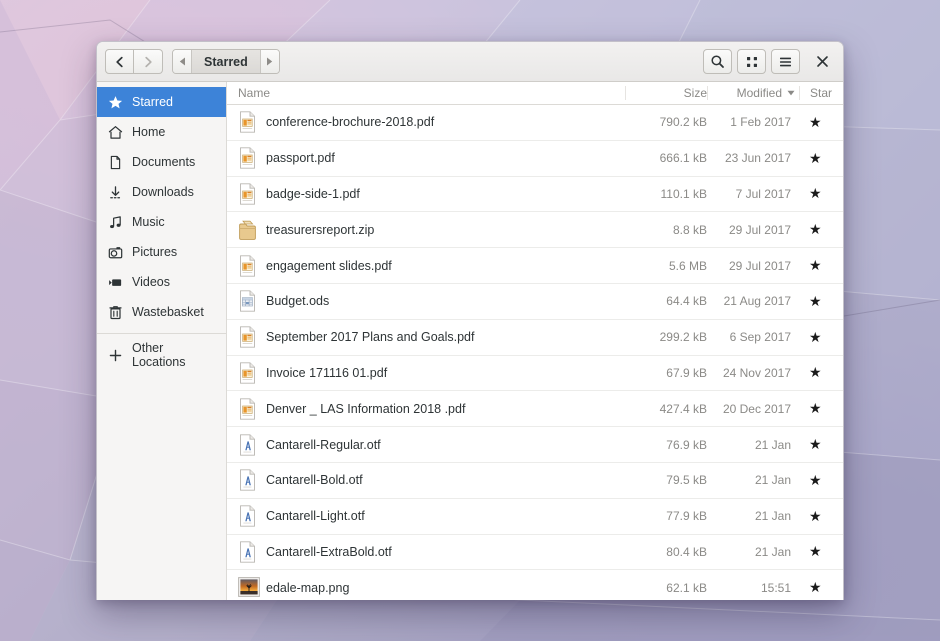 The height and width of the screenshot is (641, 940). What do you see at coordinates (535, 553) in the screenshot?
I see `table-row: Cantarell-ExtraBold.otf 80.4 kB 21 Jan ★` at bounding box center [535, 553].